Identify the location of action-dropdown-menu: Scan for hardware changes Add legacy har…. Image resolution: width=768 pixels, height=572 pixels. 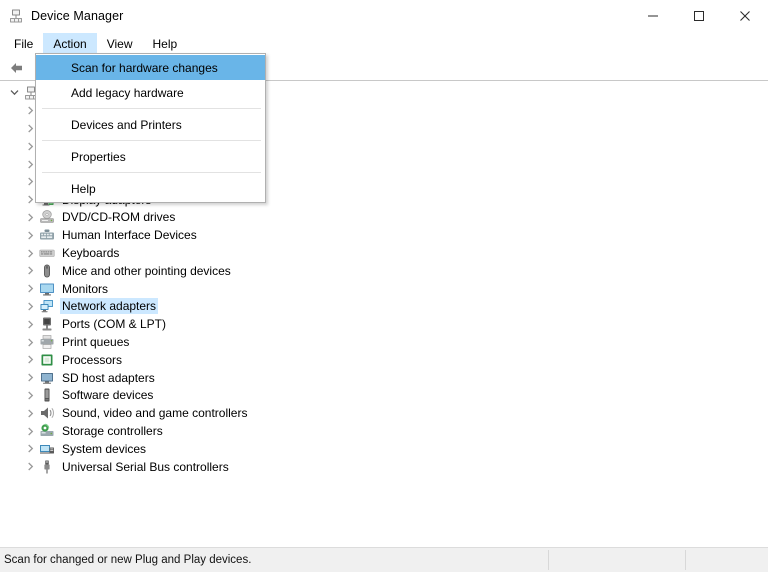
(150, 128).